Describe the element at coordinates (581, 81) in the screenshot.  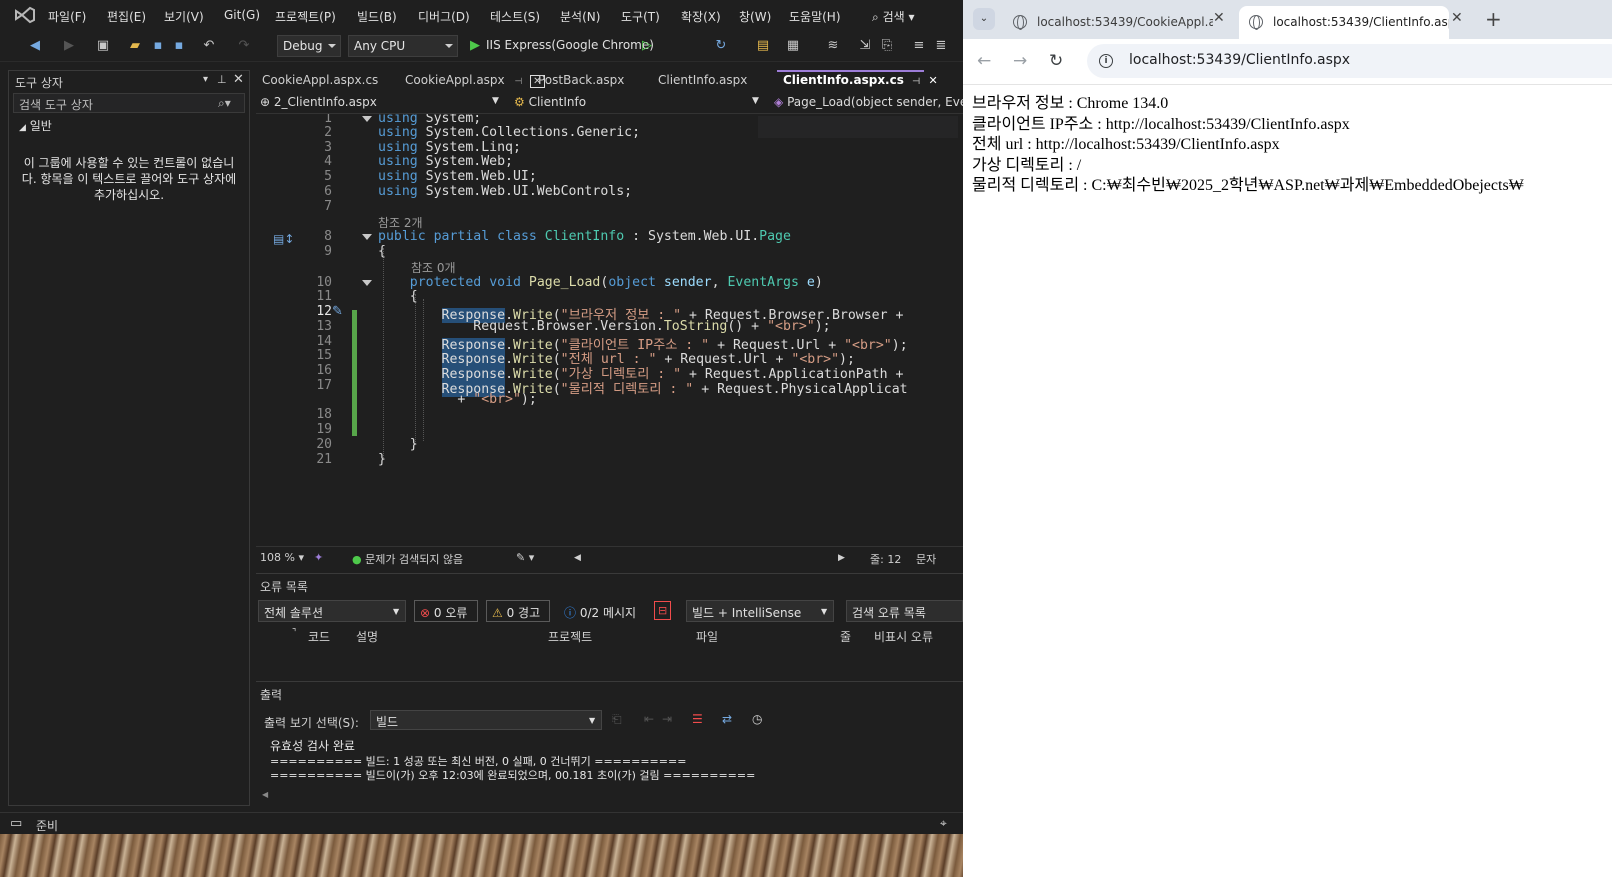
I see `tab-postback-aspx: PostBack.aspx` at that location.